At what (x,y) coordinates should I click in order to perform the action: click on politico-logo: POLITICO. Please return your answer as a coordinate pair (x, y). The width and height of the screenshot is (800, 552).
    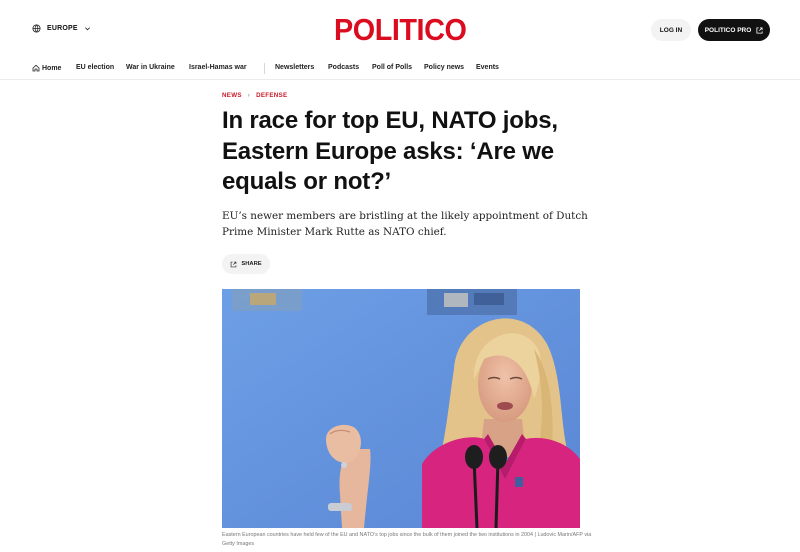
    Looking at the image, I should click on (400, 30).